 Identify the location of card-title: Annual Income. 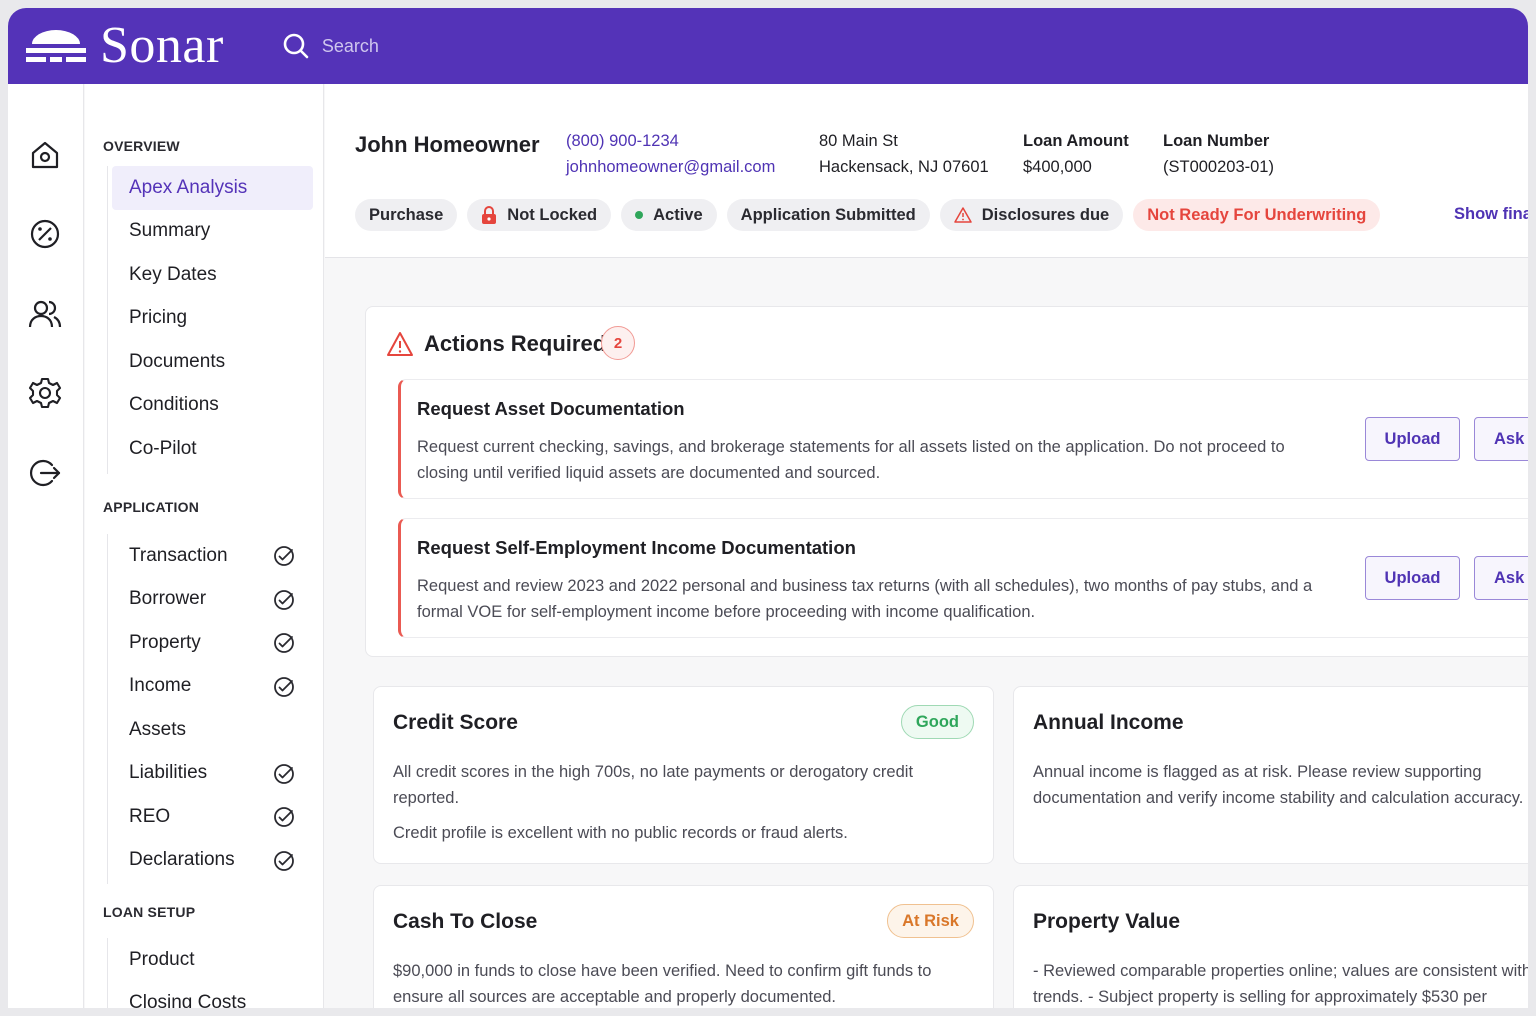
(1108, 722).